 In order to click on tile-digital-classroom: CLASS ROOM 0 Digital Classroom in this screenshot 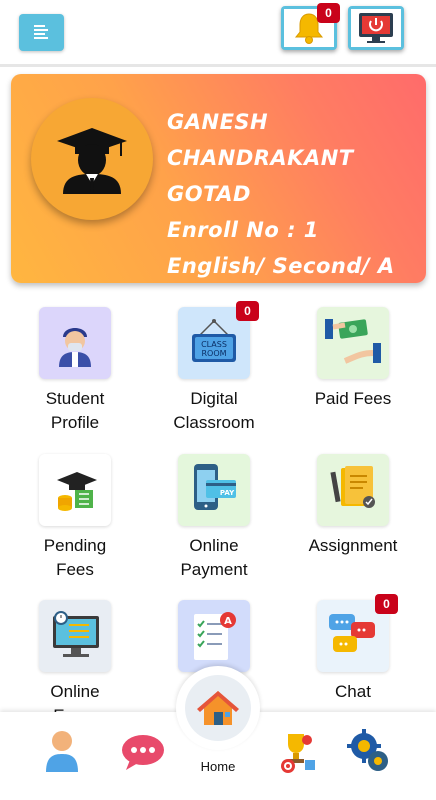, I will do `click(214, 374)`.